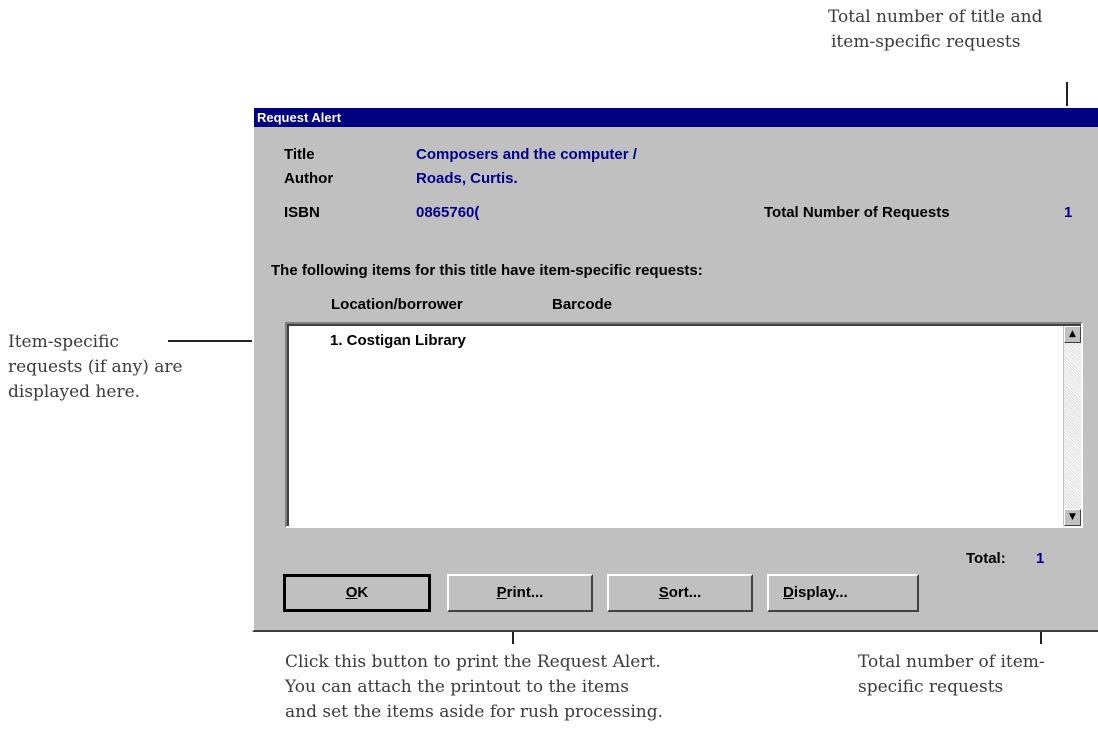  Describe the element at coordinates (398, 341) in the screenshot. I see `list-item: 1. Costigan Library` at that location.